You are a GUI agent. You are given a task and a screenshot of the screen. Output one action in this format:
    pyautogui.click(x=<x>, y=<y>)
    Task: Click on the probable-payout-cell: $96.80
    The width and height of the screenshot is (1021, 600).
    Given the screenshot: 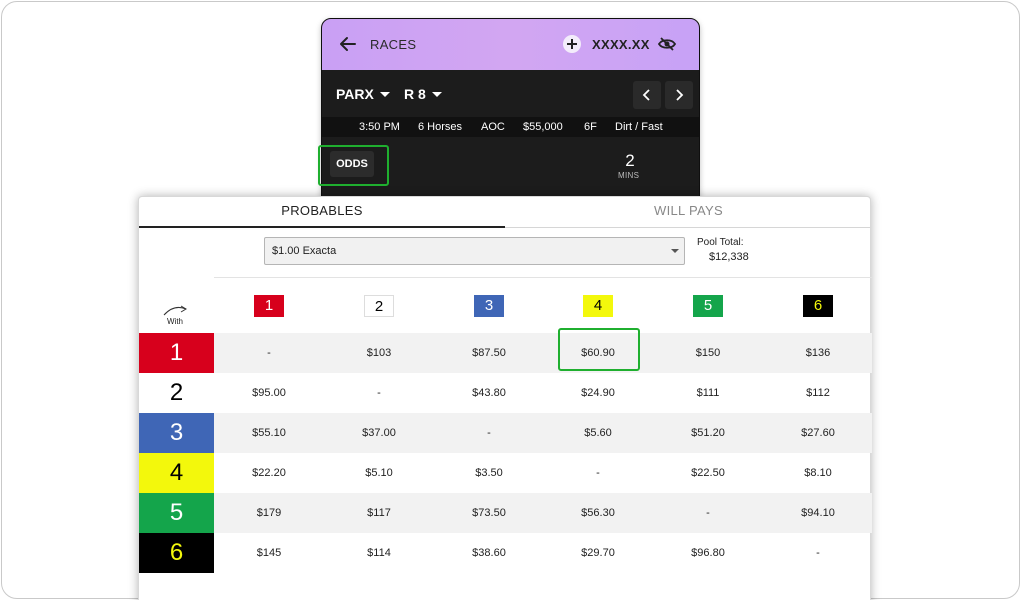 What is the action you would take?
    pyautogui.click(x=708, y=553)
    